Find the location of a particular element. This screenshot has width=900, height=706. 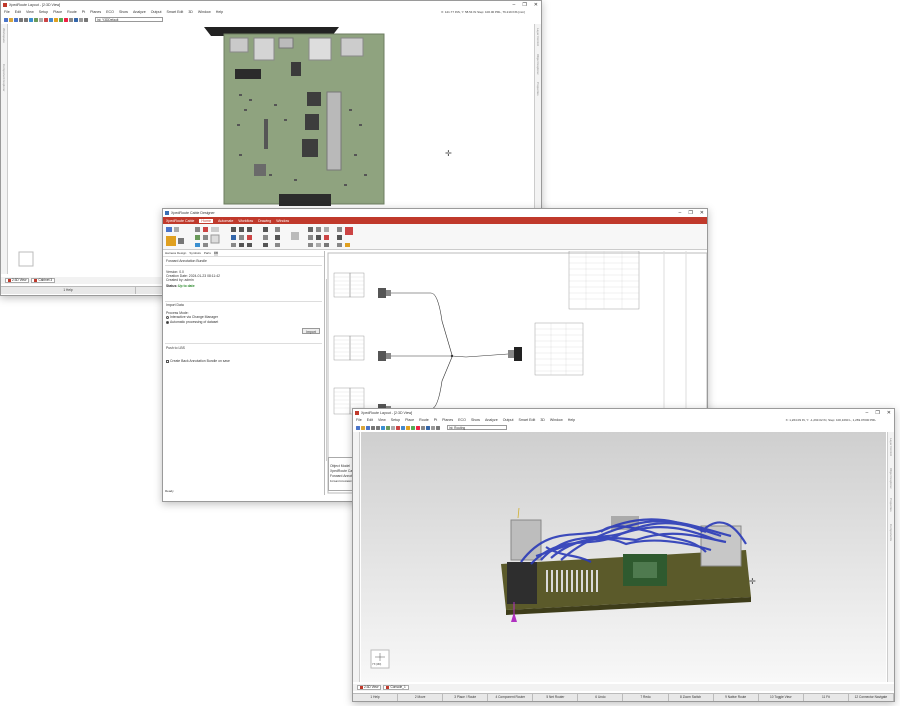

menu-item-output: Output is located at coordinates (156, 12).